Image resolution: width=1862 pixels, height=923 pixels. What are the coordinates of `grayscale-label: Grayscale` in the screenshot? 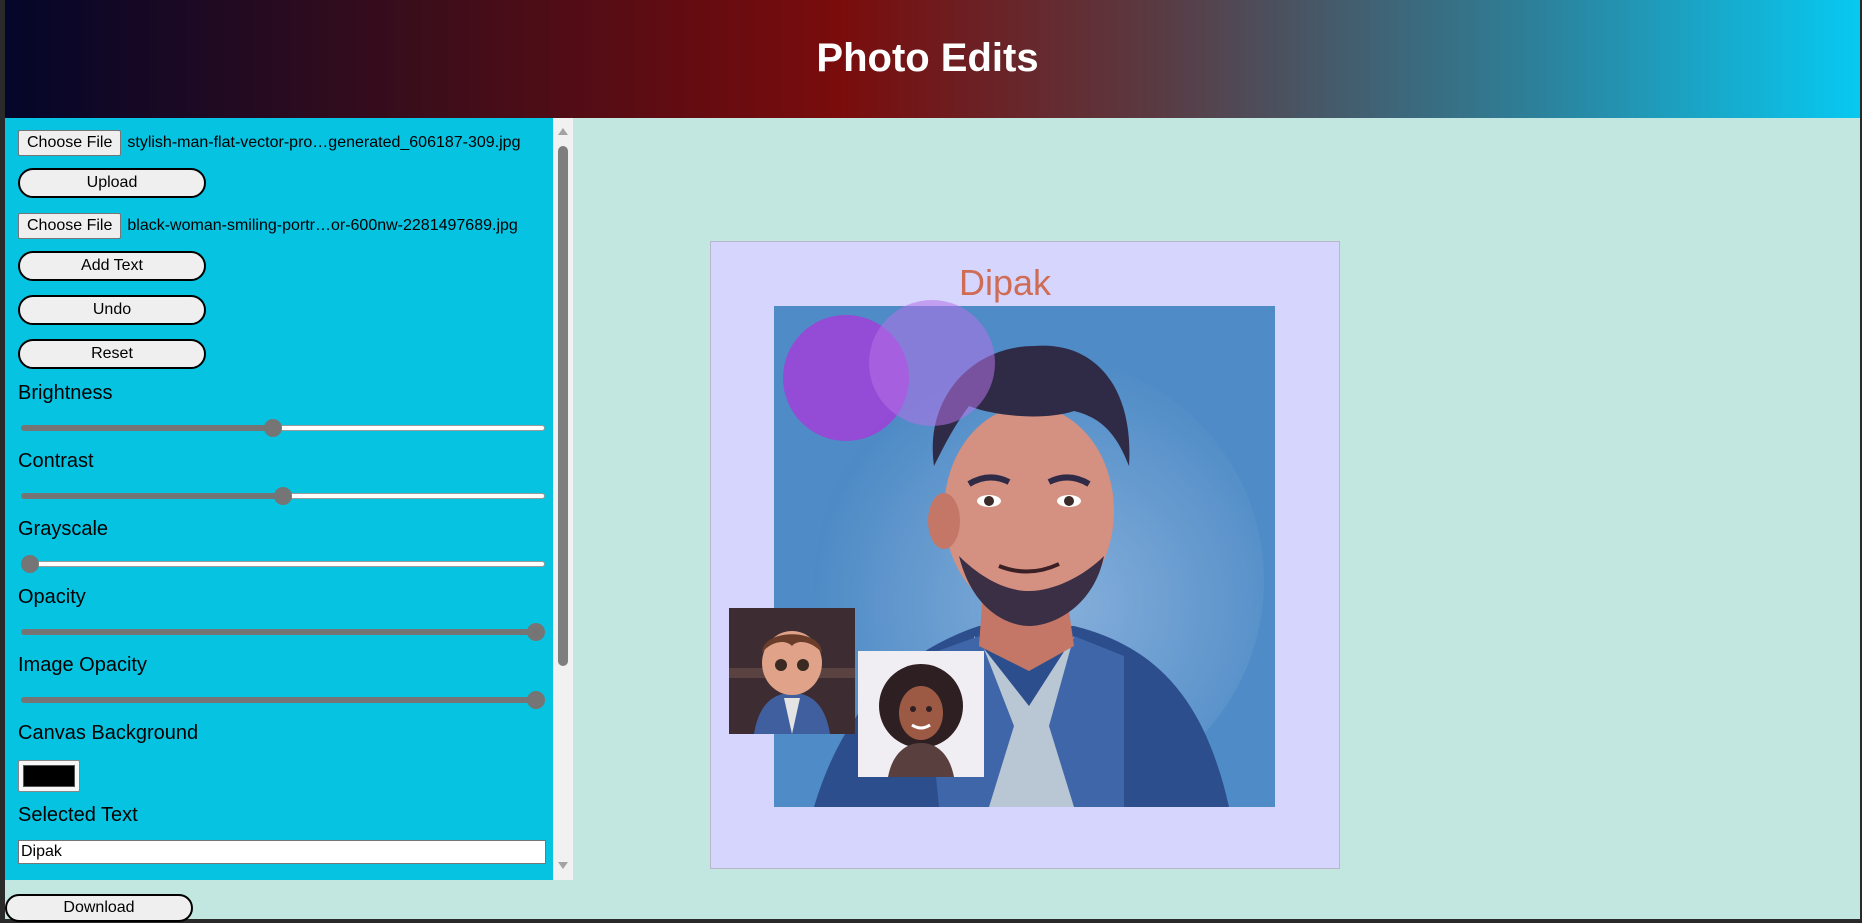 It's located at (63, 529).